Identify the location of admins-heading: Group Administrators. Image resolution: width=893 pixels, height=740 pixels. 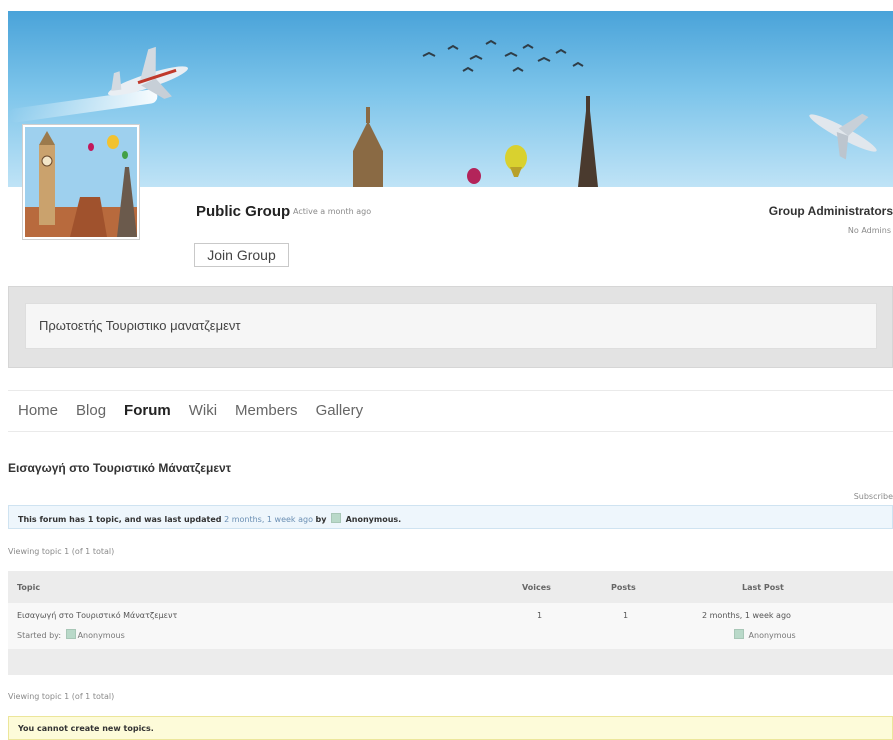
(830, 211).